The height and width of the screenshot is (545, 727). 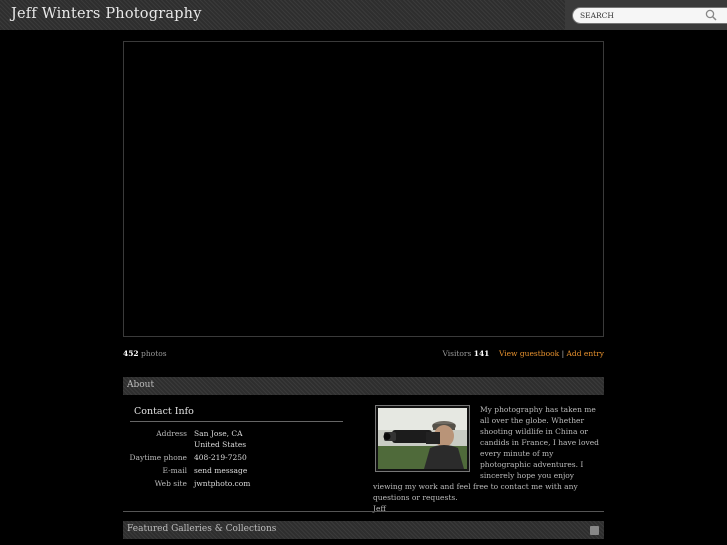 What do you see at coordinates (220, 444) in the screenshot?
I see `address-country: United States` at bounding box center [220, 444].